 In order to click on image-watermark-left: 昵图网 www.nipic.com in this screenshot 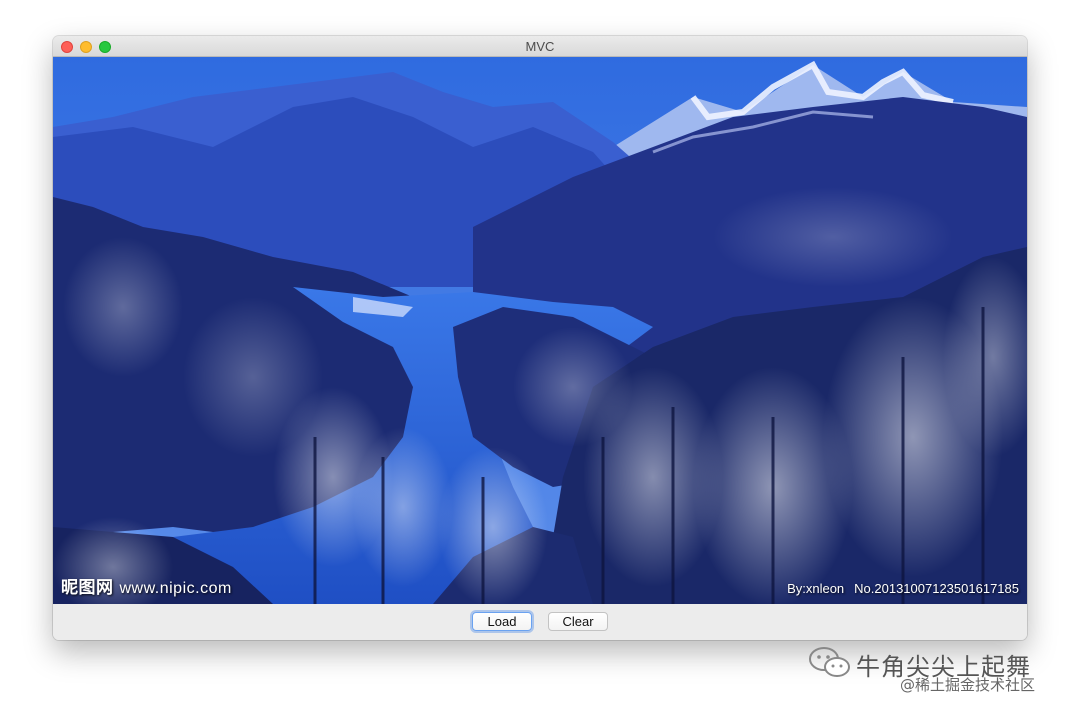, I will do `click(146, 585)`.